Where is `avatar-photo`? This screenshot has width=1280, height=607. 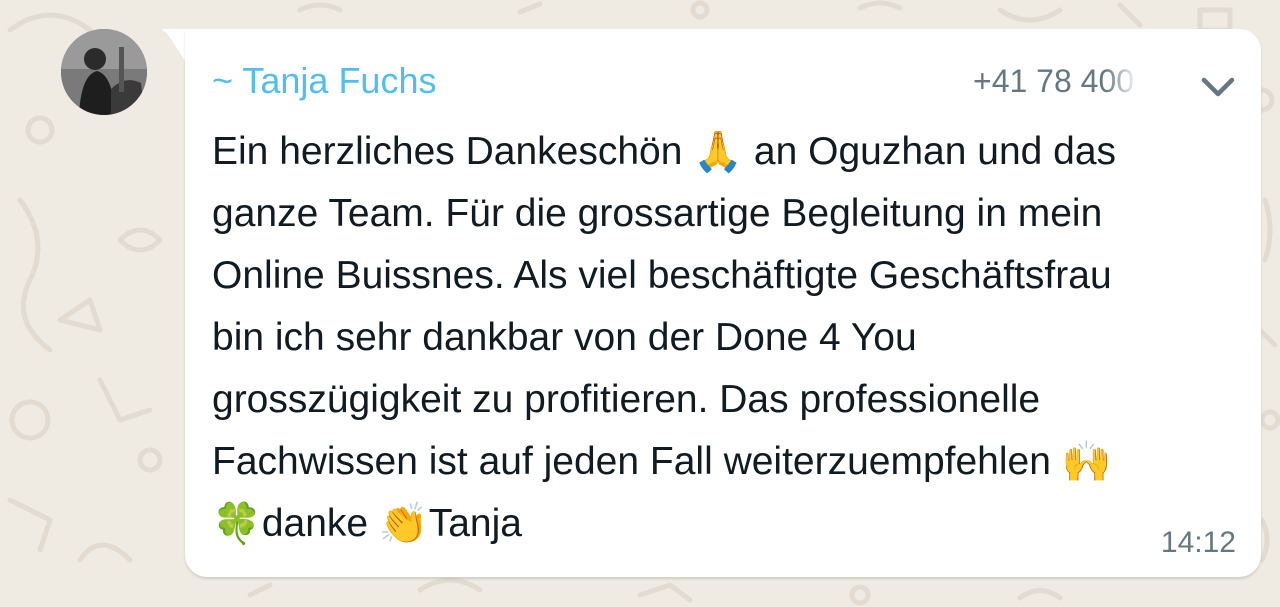 avatar-photo is located at coordinates (104, 72).